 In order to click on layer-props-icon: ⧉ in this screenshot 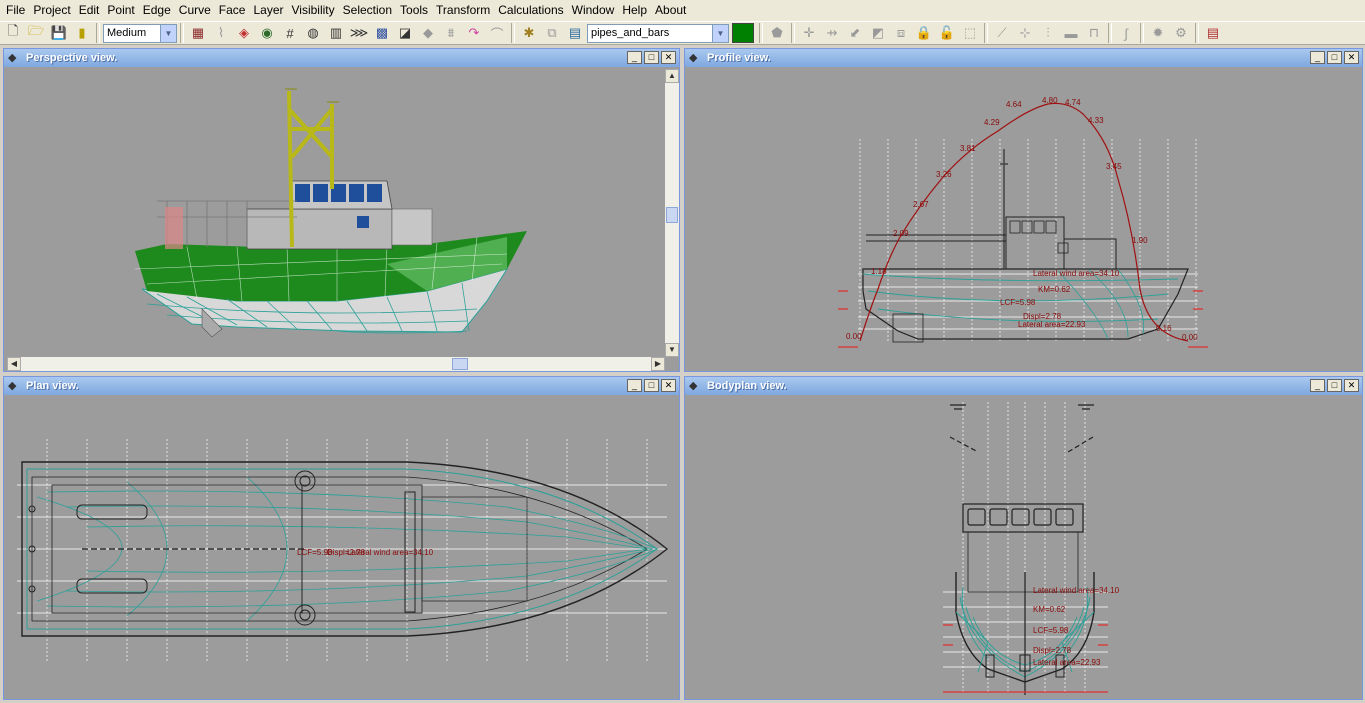, I will do `click(552, 33)`.